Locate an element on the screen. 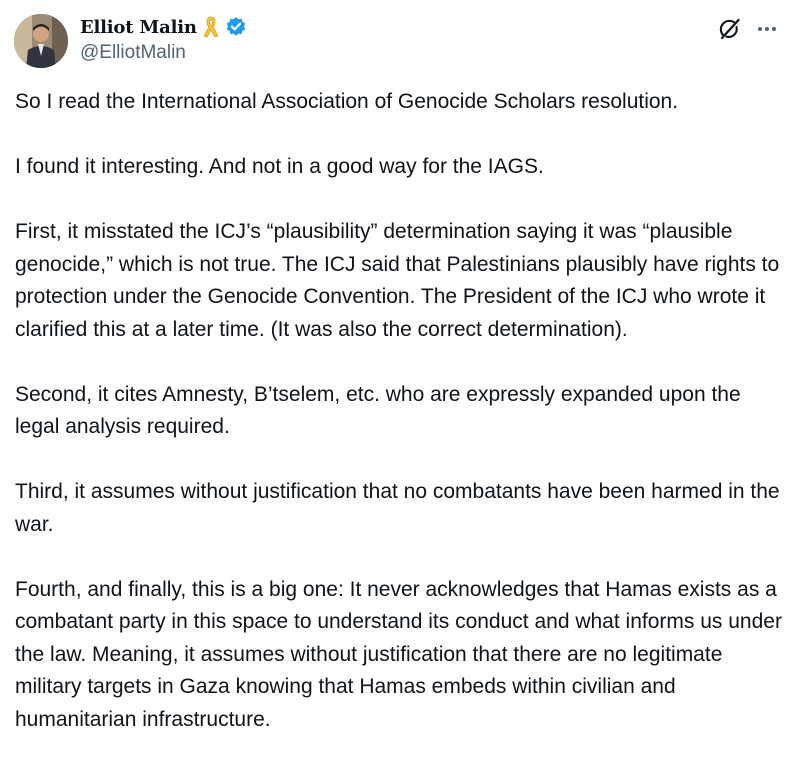 This screenshot has height=775, width=804. yellow-ribbon-icon is located at coordinates (211, 27).